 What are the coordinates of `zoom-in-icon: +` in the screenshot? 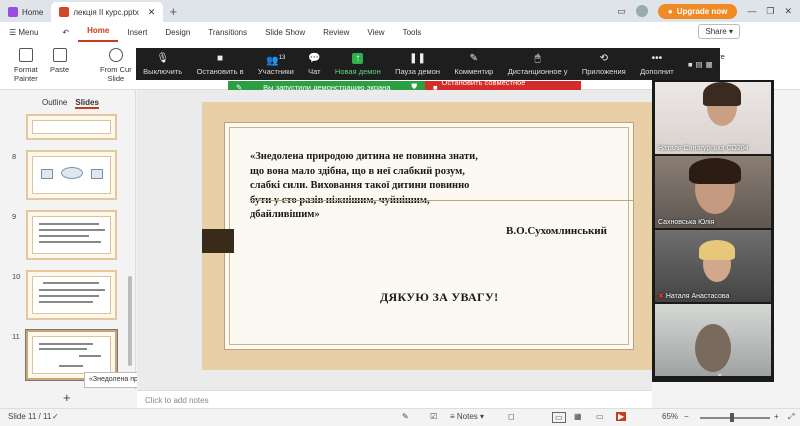 It's located at (776, 416).